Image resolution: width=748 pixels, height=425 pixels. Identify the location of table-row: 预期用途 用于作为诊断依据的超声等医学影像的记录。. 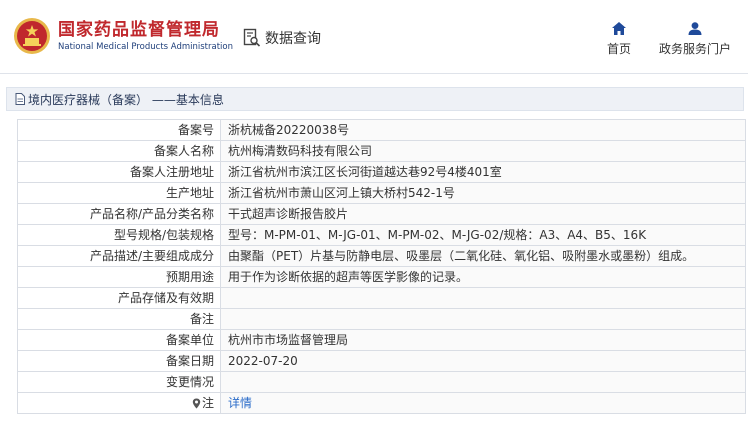
(381, 277).